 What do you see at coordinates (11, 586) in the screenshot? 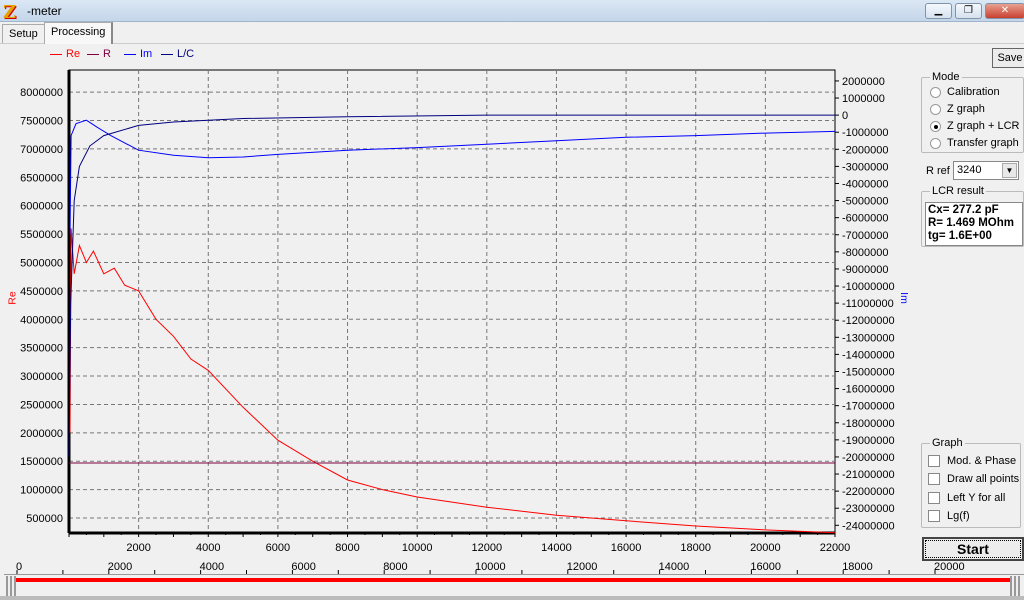
I see `slider-left-handle` at bounding box center [11, 586].